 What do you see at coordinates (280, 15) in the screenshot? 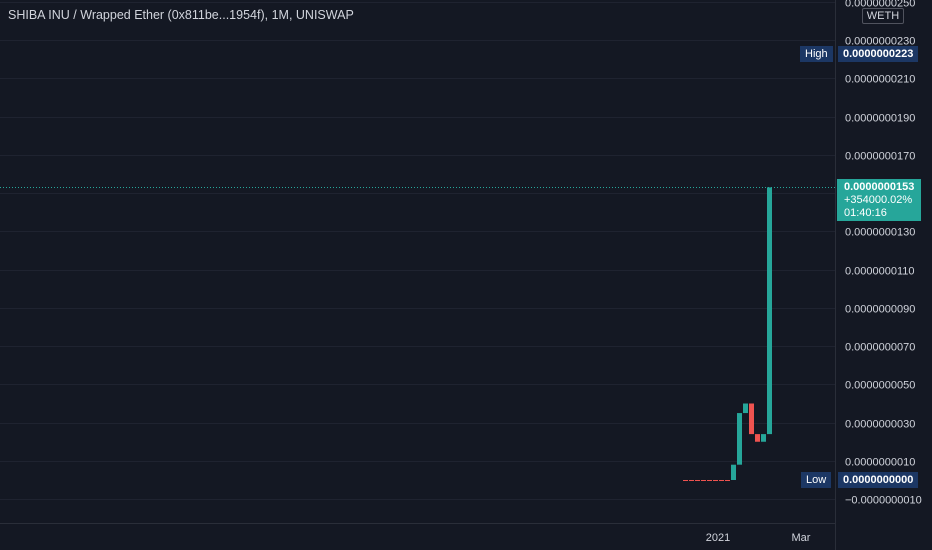
I see `interval-label: 1M` at bounding box center [280, 15].